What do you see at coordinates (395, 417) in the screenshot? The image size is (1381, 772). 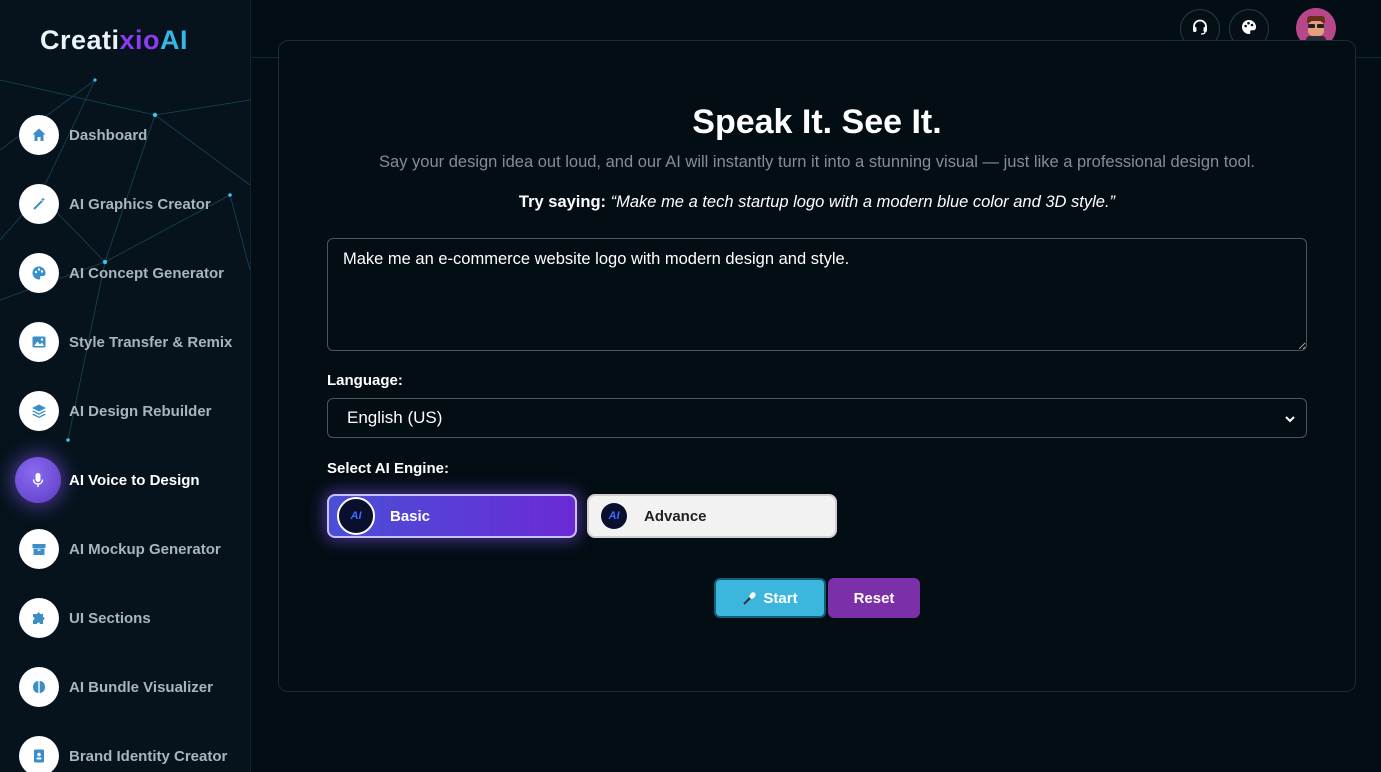 I see `language-selected-value: English (US)` at bounding box center [395, 417].